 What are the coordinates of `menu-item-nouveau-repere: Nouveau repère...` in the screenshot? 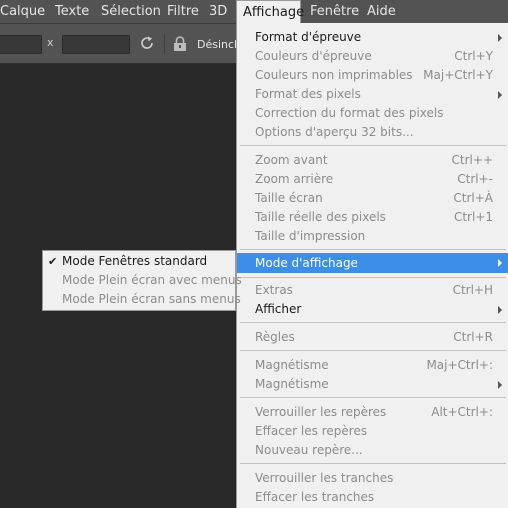 It's located at (372, 450).